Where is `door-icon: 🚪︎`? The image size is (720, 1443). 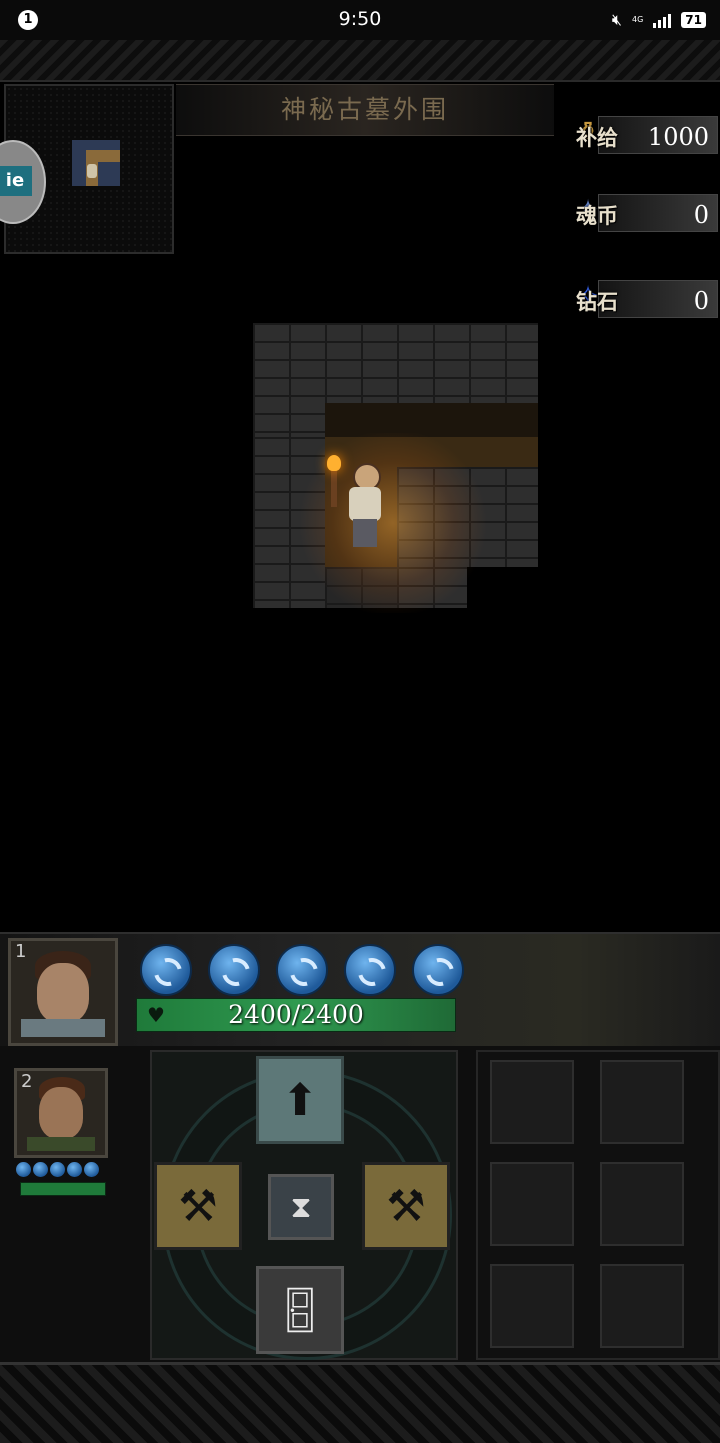 door-icon: 🚪︎ is located at coordinates (300, 1310).